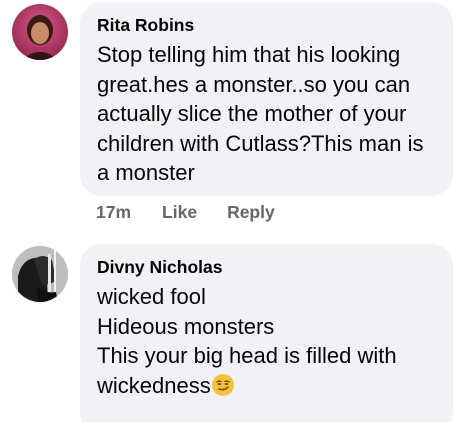 Image resolution: width=467 pixels, height=422 pixels. Describe the element at coordinates (179, 212) in the screenshot. I see `like-button: Like` at that location.